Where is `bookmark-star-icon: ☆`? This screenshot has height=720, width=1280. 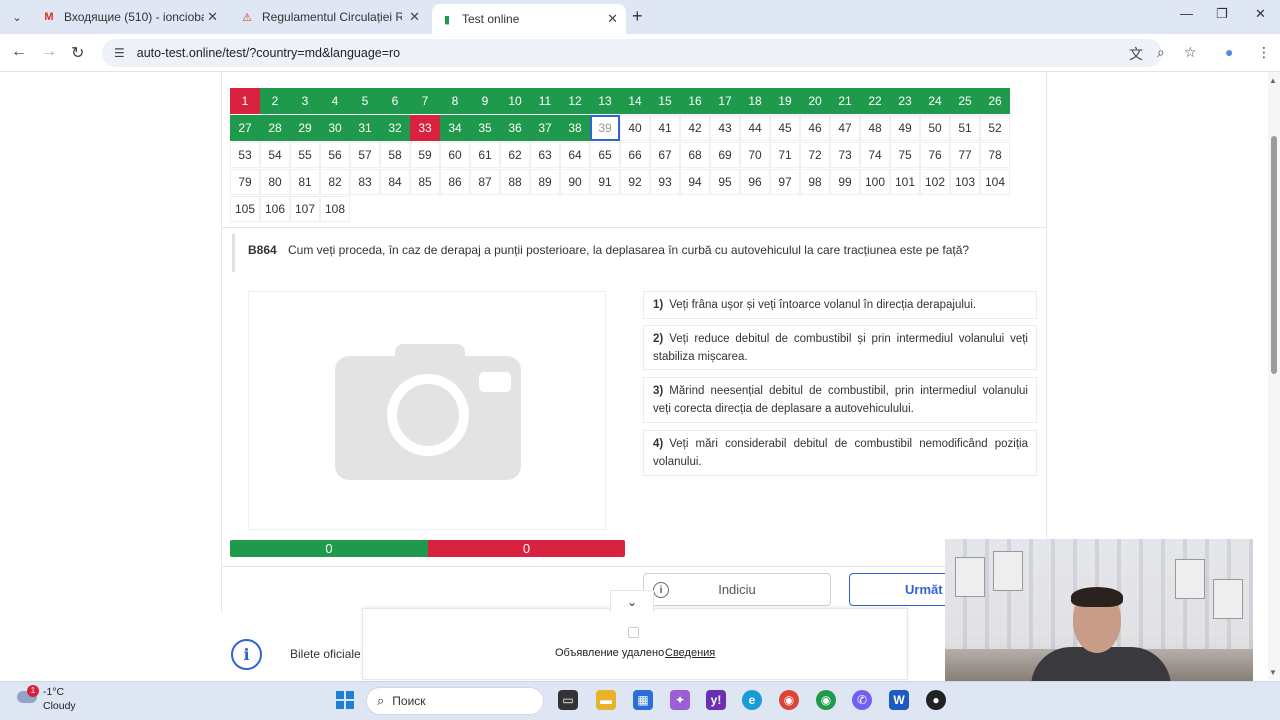 bookmark-star-icon: ☆ is located at coordinates (1190, 52).